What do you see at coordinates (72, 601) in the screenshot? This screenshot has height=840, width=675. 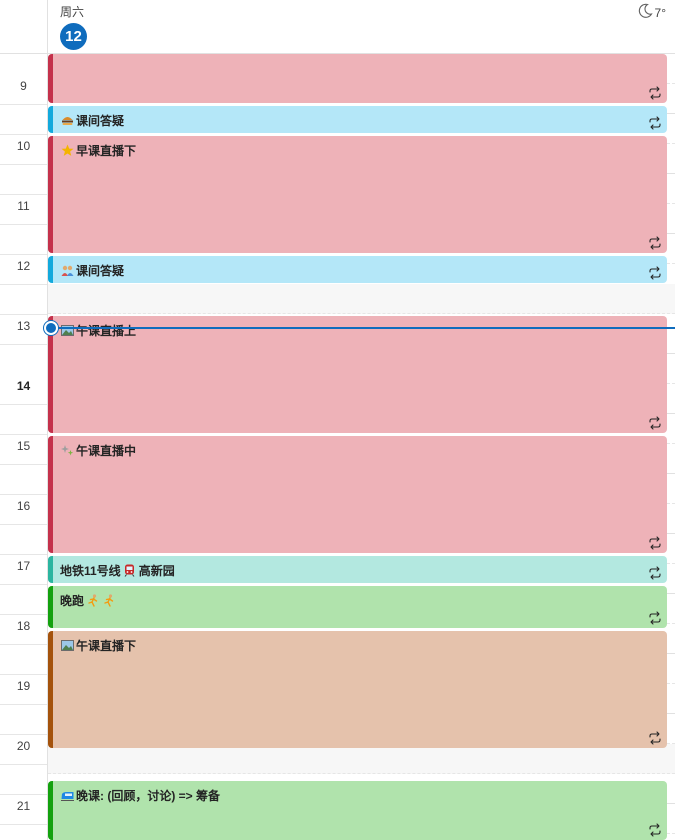 I see `event-title-text: 晚跑` at bounding box center [72, 601].